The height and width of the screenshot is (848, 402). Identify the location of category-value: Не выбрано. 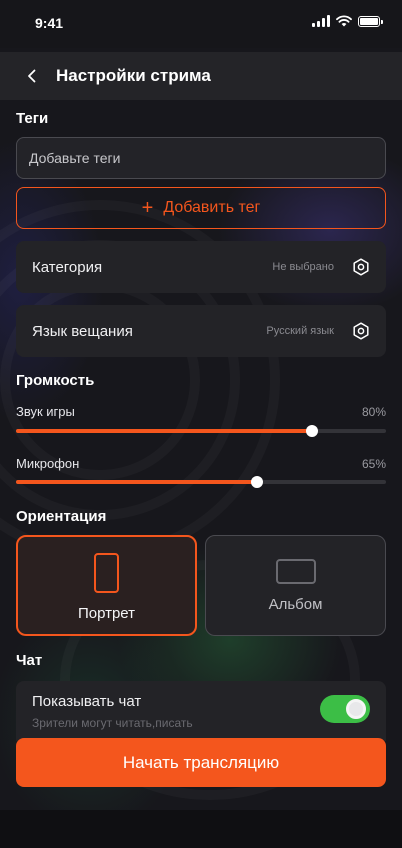
(303, 267).